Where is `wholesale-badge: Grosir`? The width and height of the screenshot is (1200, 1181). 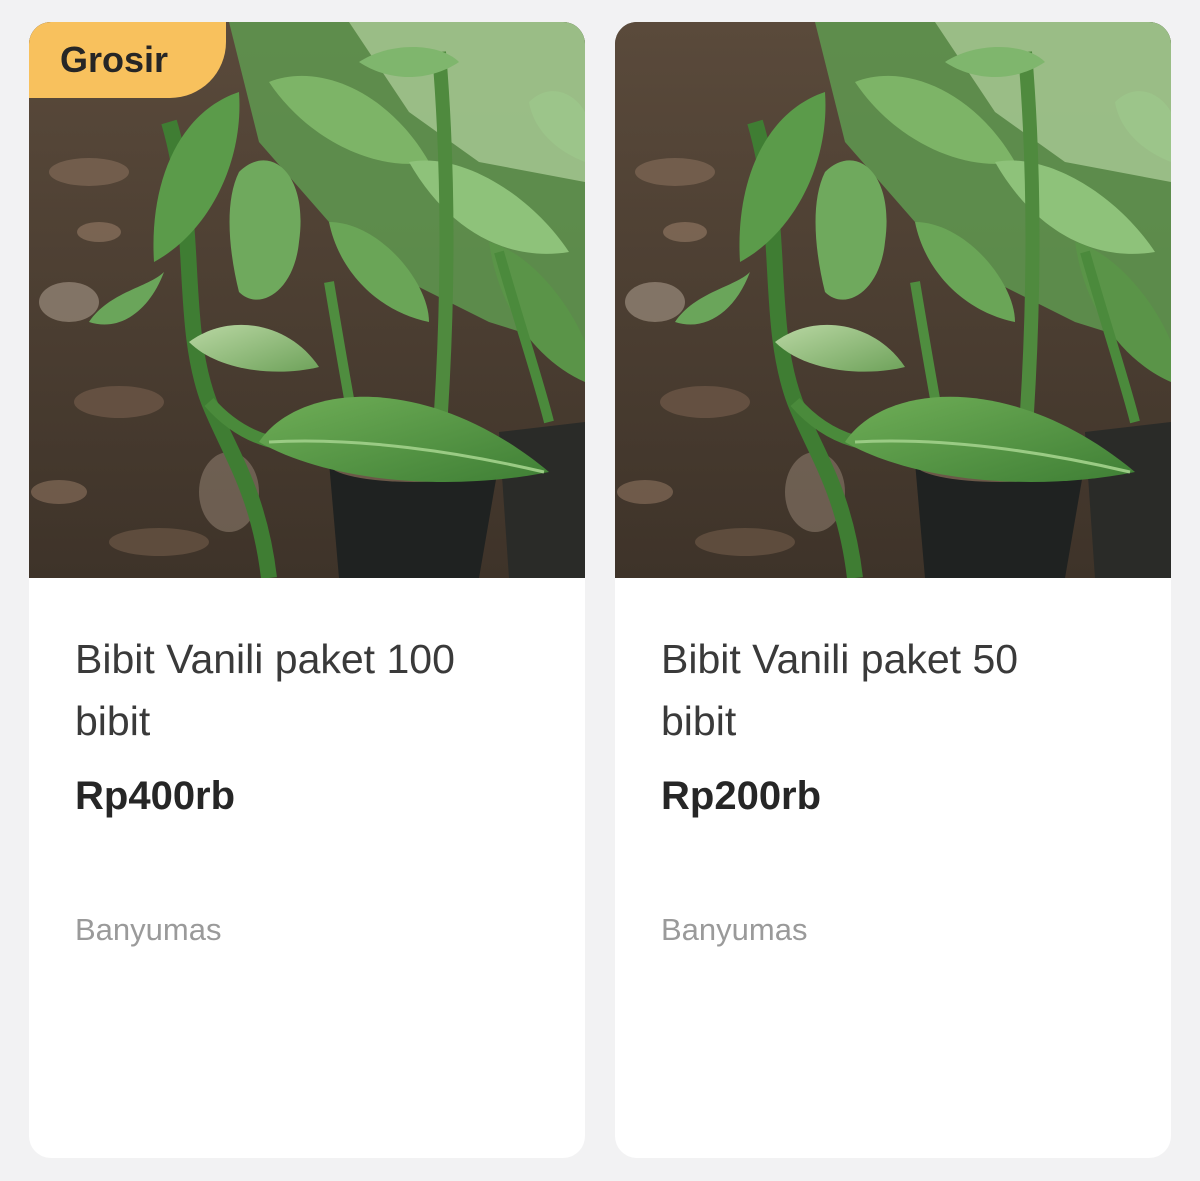 wholesale-badge: Grosir is located at coordinates (128, 60).